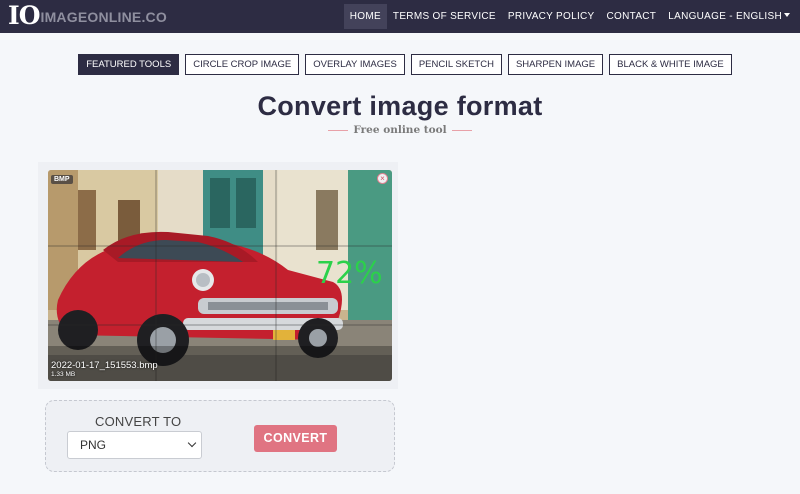 The image size is (800, 494). I want to click on brand-logo: IO IMAGEONLINE.CO, so click(87, 16).